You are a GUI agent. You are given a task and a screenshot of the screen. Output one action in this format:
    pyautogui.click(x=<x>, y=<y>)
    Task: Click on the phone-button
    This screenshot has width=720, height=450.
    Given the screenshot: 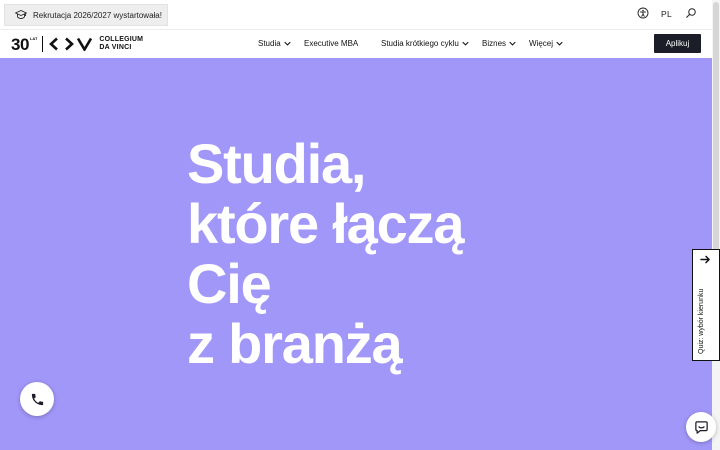 What is the action you would take?
    pyautogui.click(x=37, y=399)
    